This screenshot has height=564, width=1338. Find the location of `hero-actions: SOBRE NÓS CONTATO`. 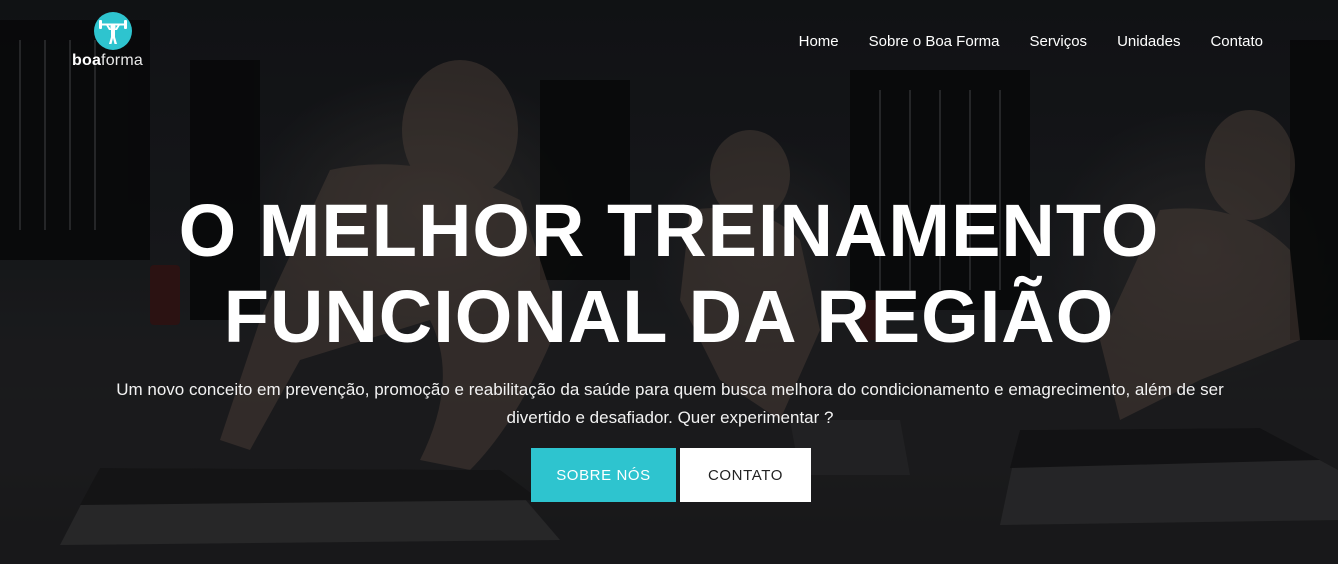

hero-actions: SOBRE NÓS CONTATO is located at coordinates (671, 475).